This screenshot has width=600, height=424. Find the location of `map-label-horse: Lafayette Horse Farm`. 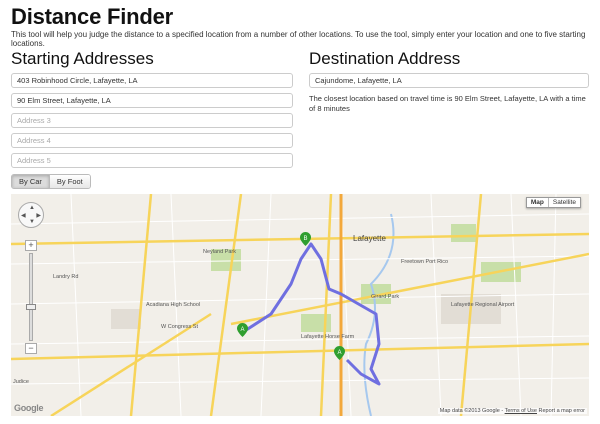

map-label-horse: Lafayette Horse Farm is located at coordinates (328, 337).